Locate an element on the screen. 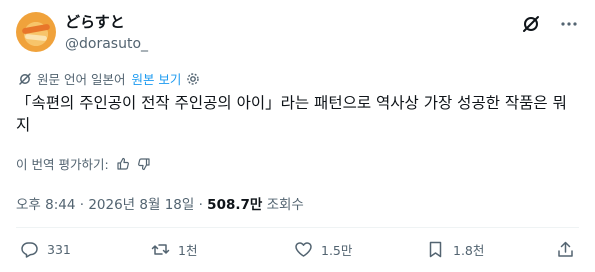  avatar is located at coordinates (36, 32).